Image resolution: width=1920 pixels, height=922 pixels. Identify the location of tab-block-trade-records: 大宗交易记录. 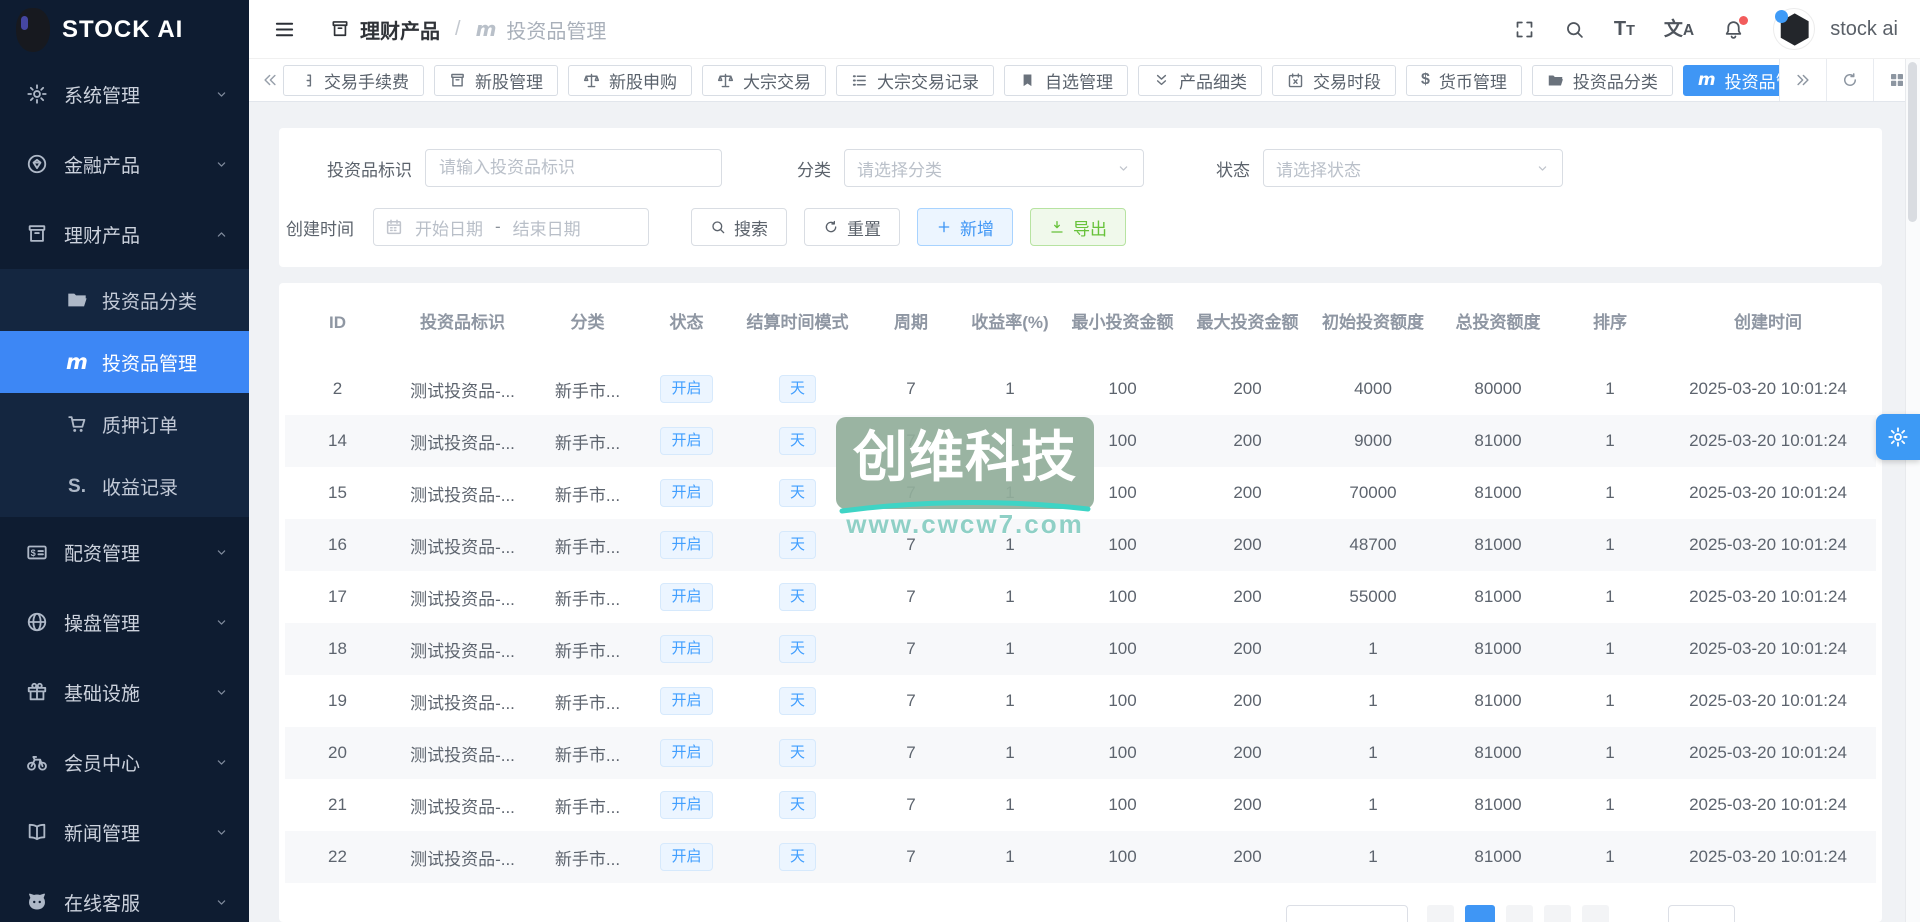
(915, 80).